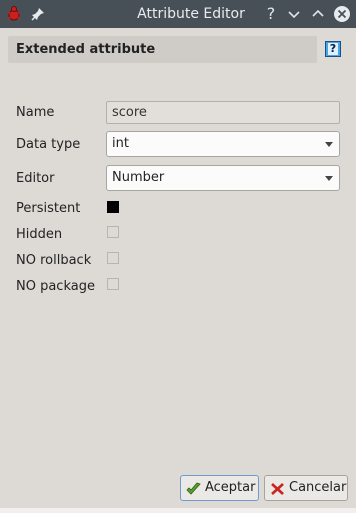 The image size is (356, 513). Describe the element at coordinates (223, 112) in the screenshot. I see `name-field: score` at that location.